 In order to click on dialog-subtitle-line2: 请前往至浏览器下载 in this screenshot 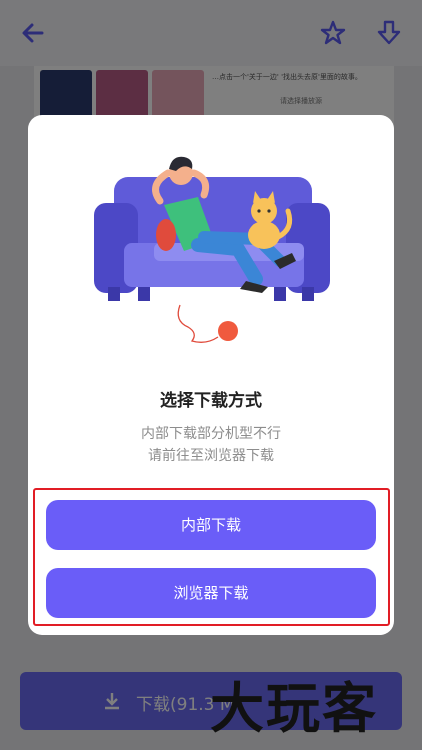, I will do `click(211, 456)`.